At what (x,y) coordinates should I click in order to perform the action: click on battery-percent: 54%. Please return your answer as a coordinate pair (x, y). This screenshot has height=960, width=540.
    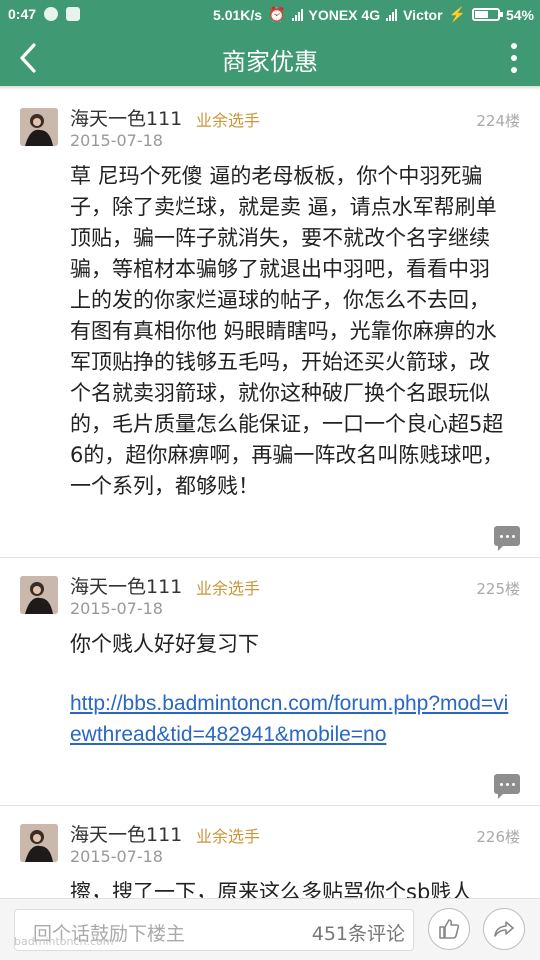
    Looking at the image, I should click on (519, 14).